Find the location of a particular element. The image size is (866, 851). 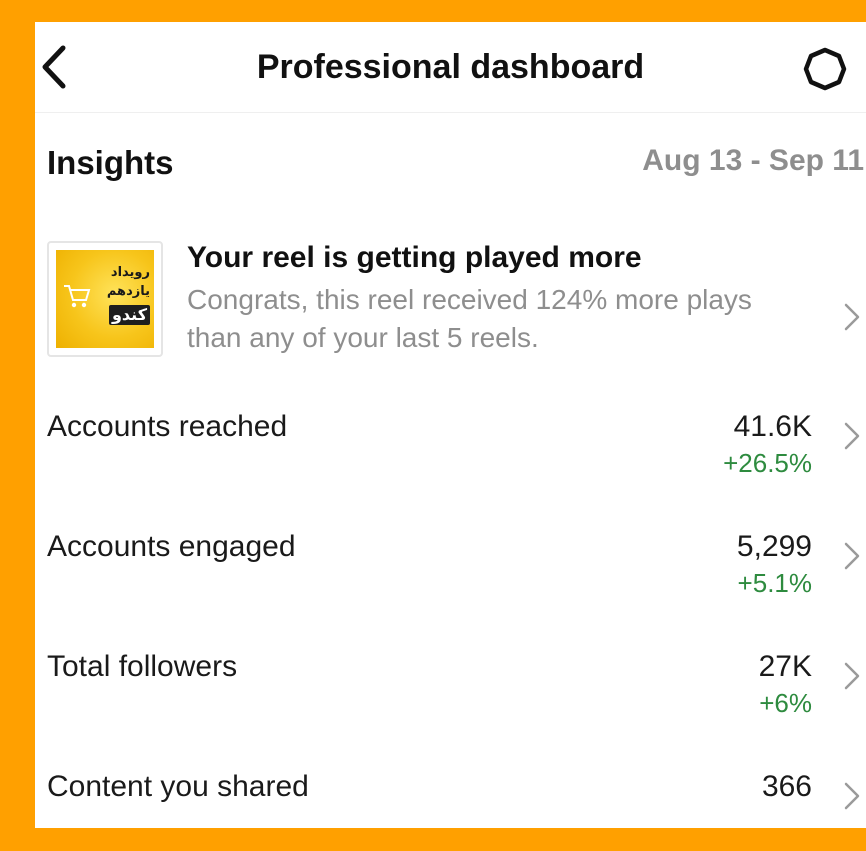

metric-content-shared: Content you shared 366 is located at coordinates (456, 799).